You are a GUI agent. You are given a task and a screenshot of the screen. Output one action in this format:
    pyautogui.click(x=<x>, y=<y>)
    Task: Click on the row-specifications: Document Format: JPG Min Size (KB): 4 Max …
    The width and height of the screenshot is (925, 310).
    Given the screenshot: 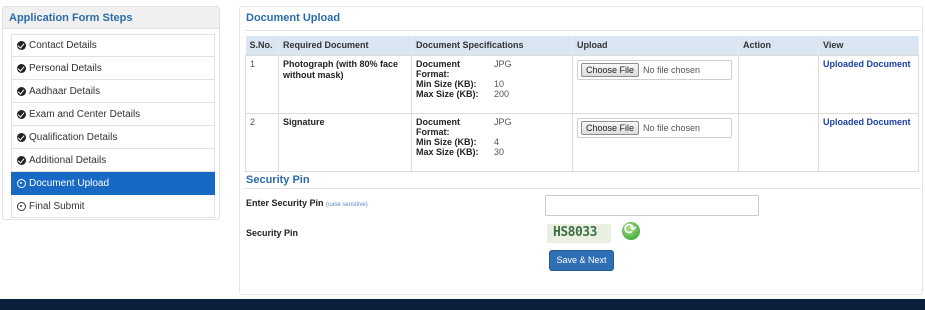 What is the action you would take?
    pyautogui.click(x=492, y=142)
    